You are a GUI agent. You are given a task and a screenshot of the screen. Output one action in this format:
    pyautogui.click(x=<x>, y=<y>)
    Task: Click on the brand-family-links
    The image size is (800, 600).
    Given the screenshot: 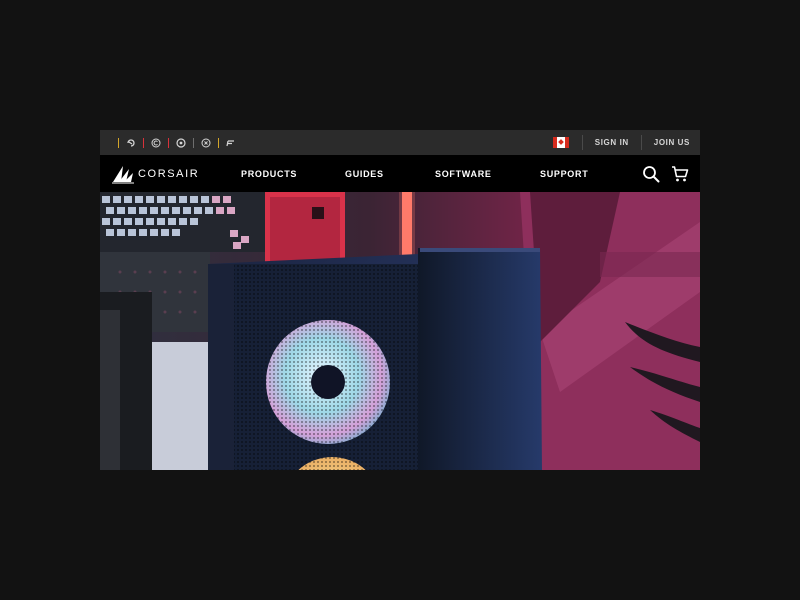 What is the action you would take?
    pyautogui.click(x=168, y=142)
    